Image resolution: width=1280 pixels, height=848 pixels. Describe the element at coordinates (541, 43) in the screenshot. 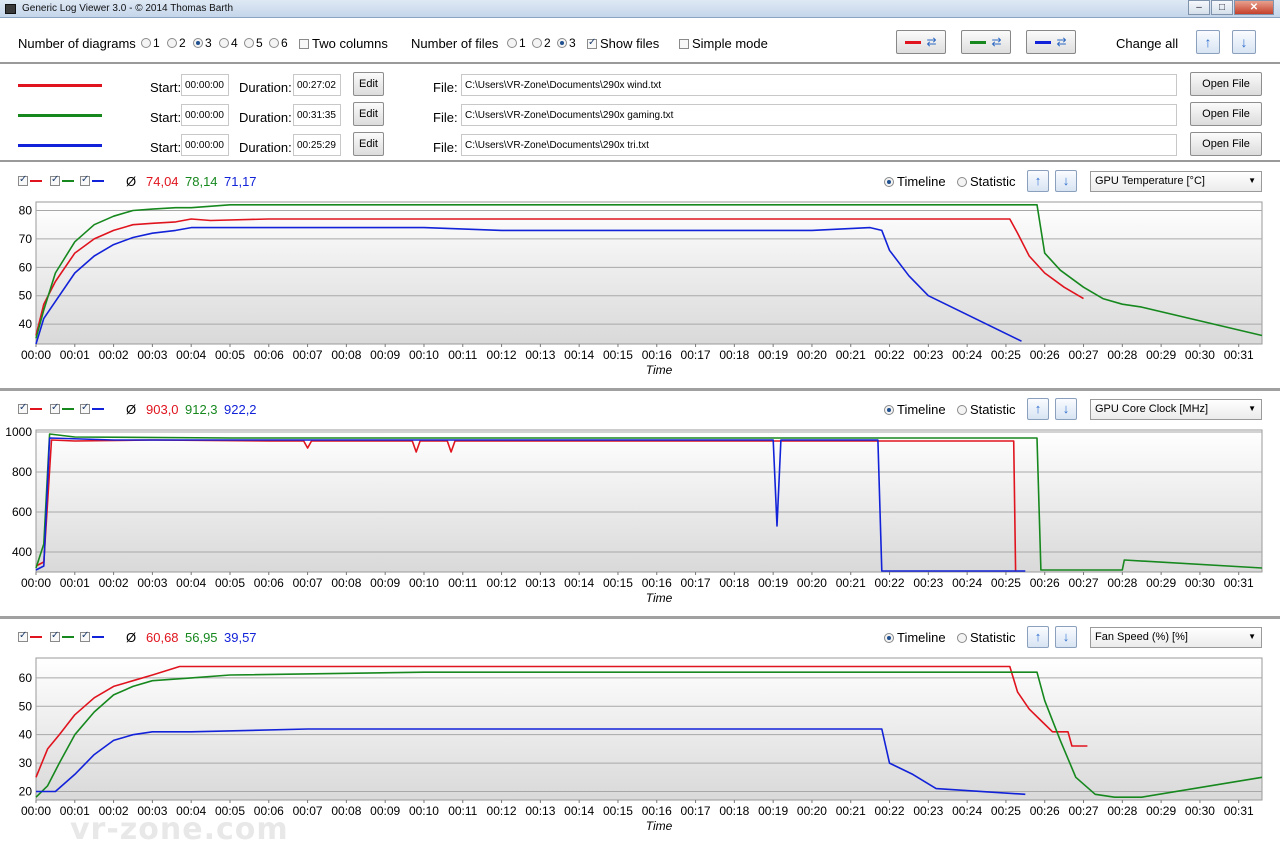

I see `files-radio-2: 2` at that location.